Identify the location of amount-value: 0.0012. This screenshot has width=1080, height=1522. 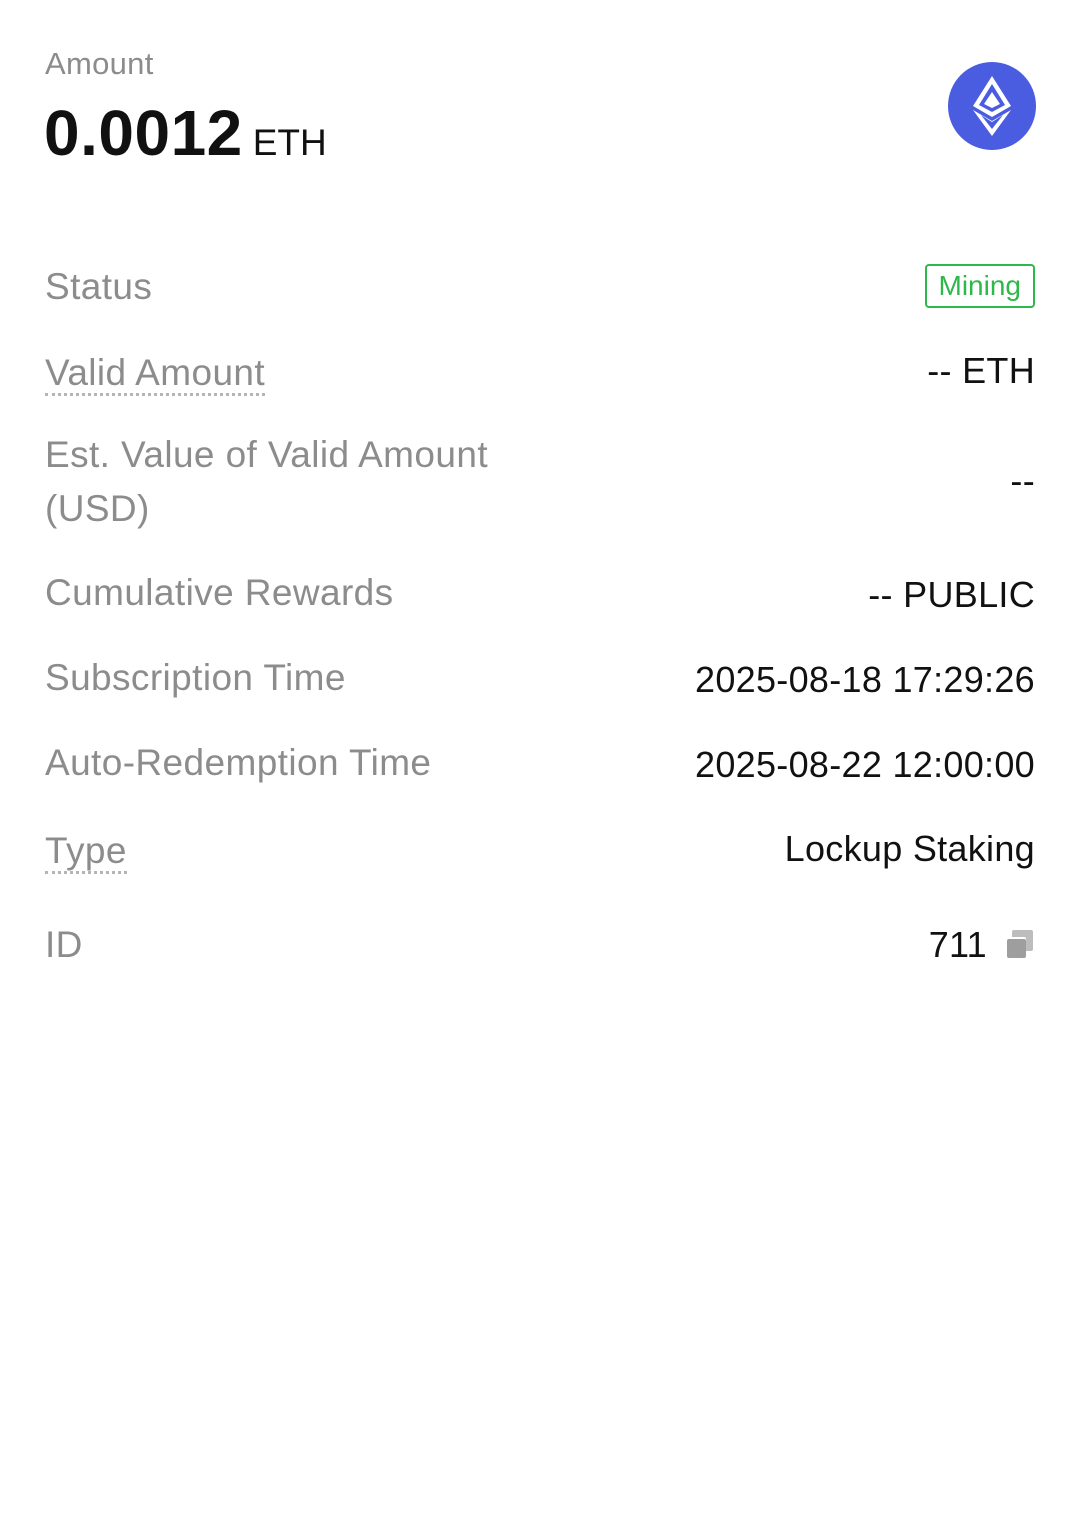
(143, 133).